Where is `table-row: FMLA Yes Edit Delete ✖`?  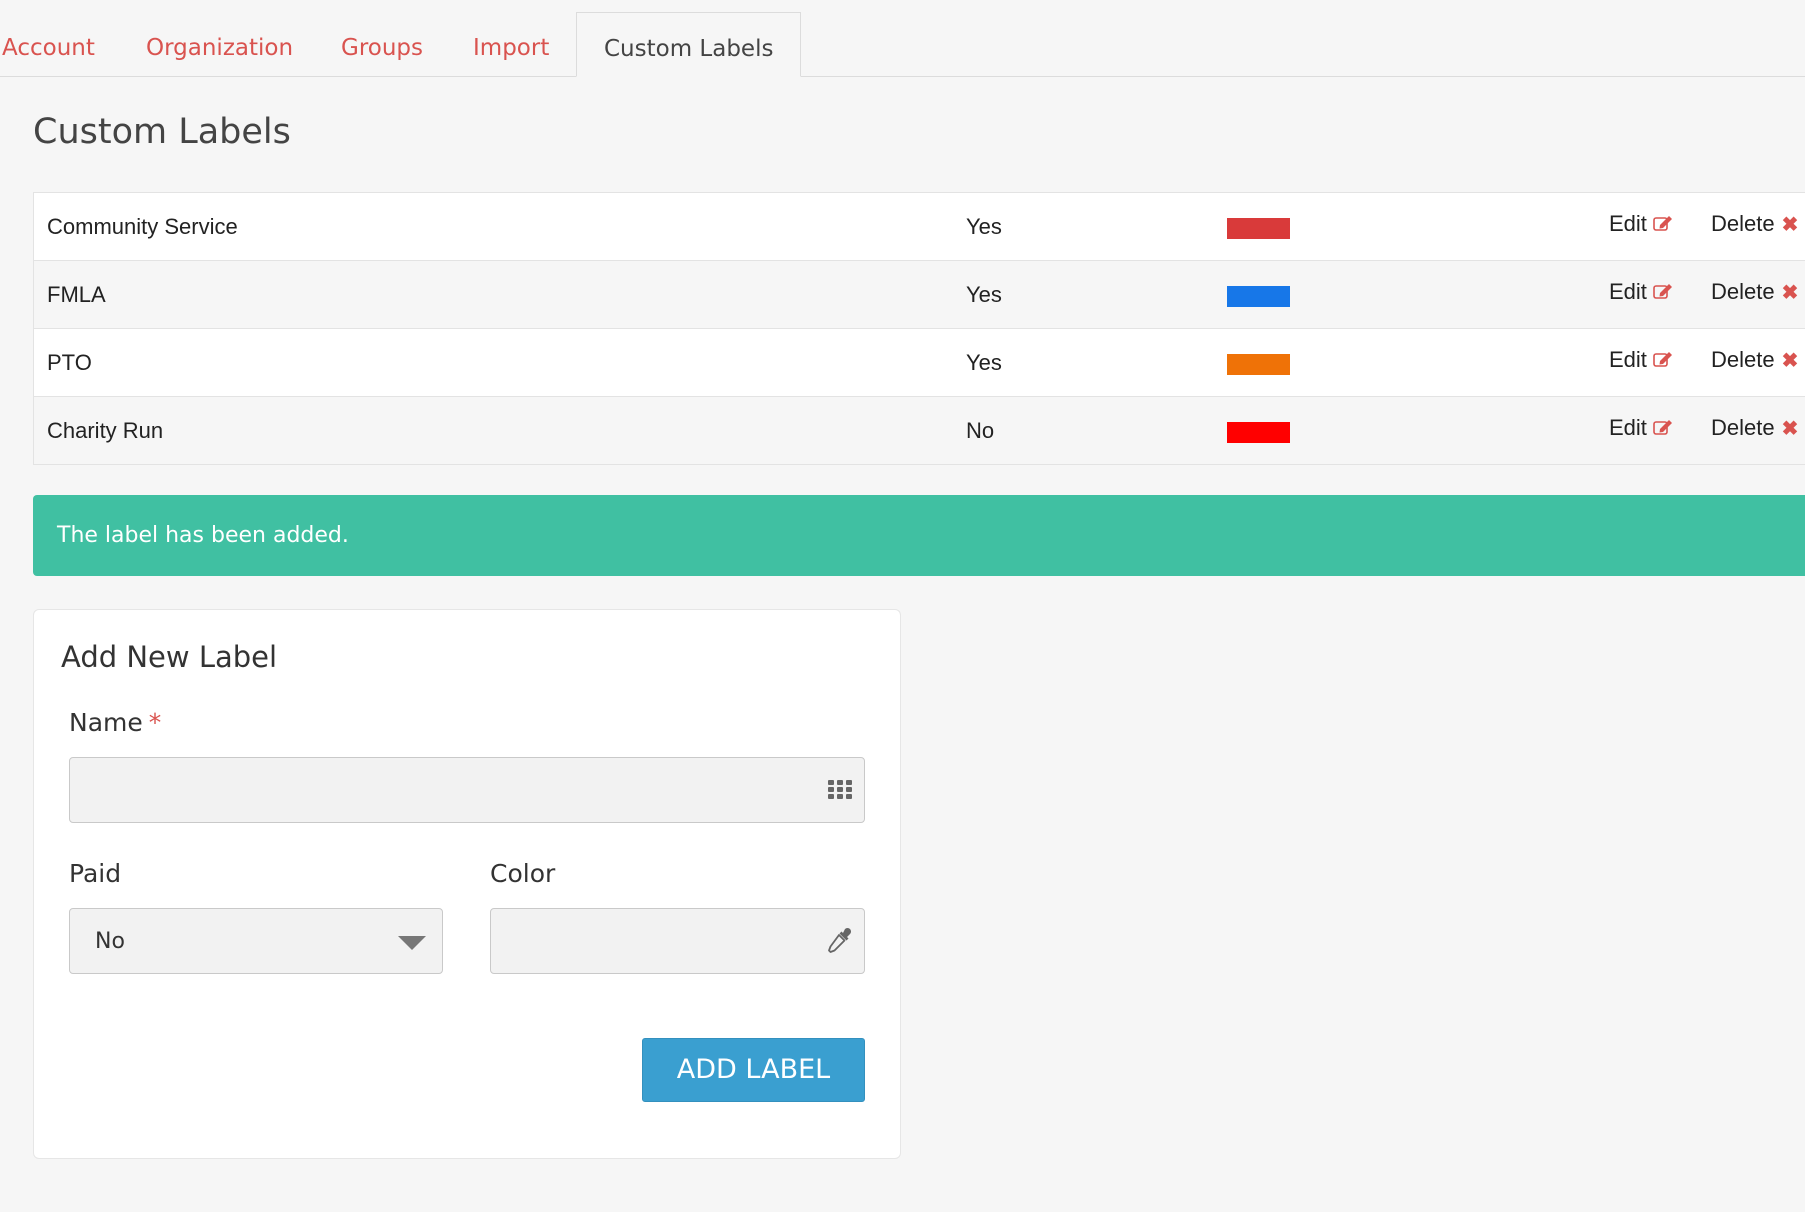 table-row: FMLA Yes Edit Delete ✖ is located at coordinates (919, 295).